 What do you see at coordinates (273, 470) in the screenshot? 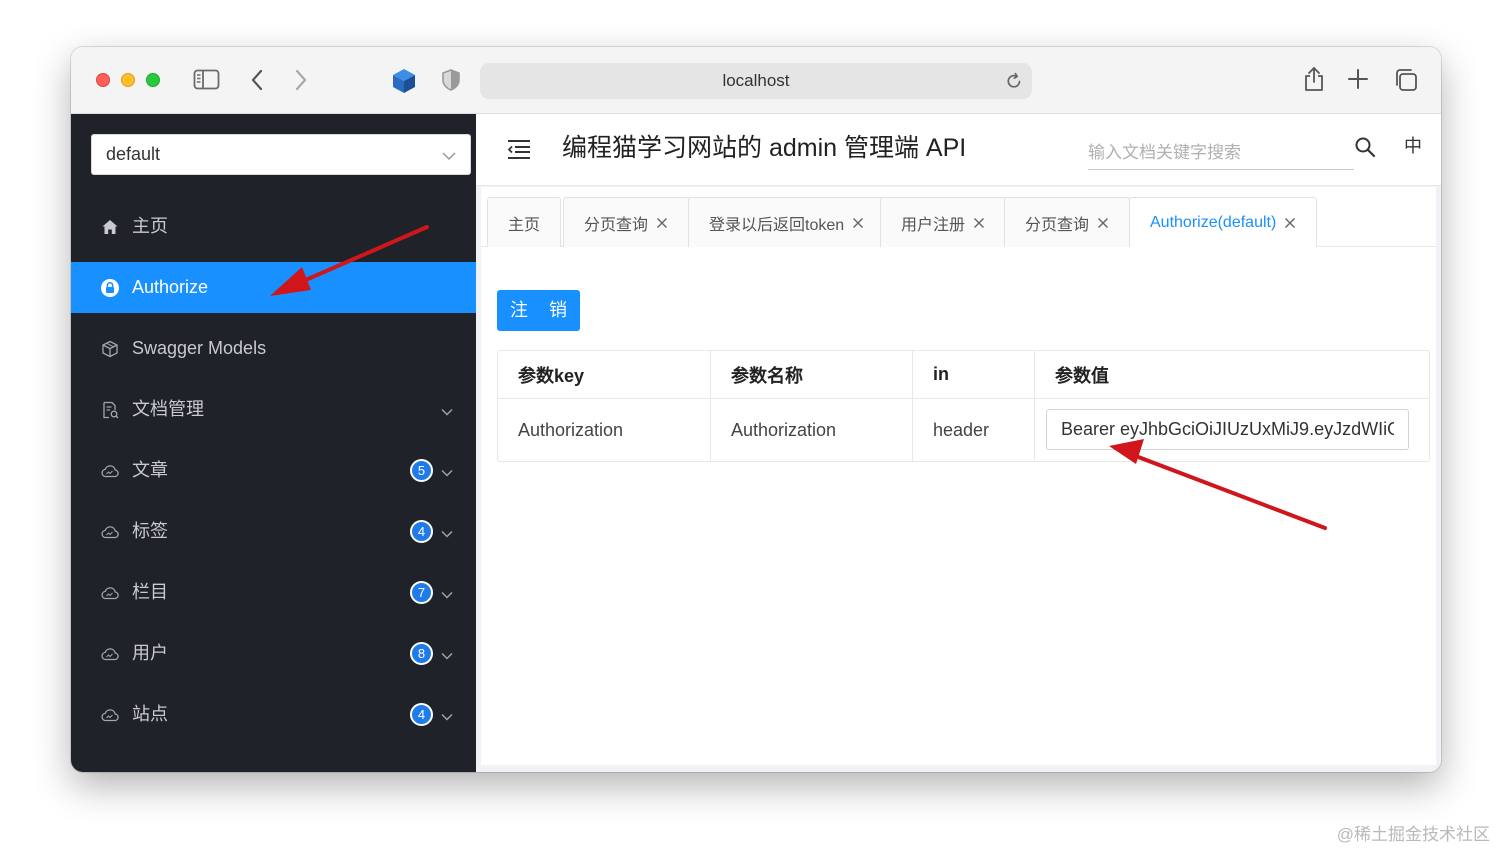
I see `sidebar-item-article: 文章 5` at bounding box center [273, 470].